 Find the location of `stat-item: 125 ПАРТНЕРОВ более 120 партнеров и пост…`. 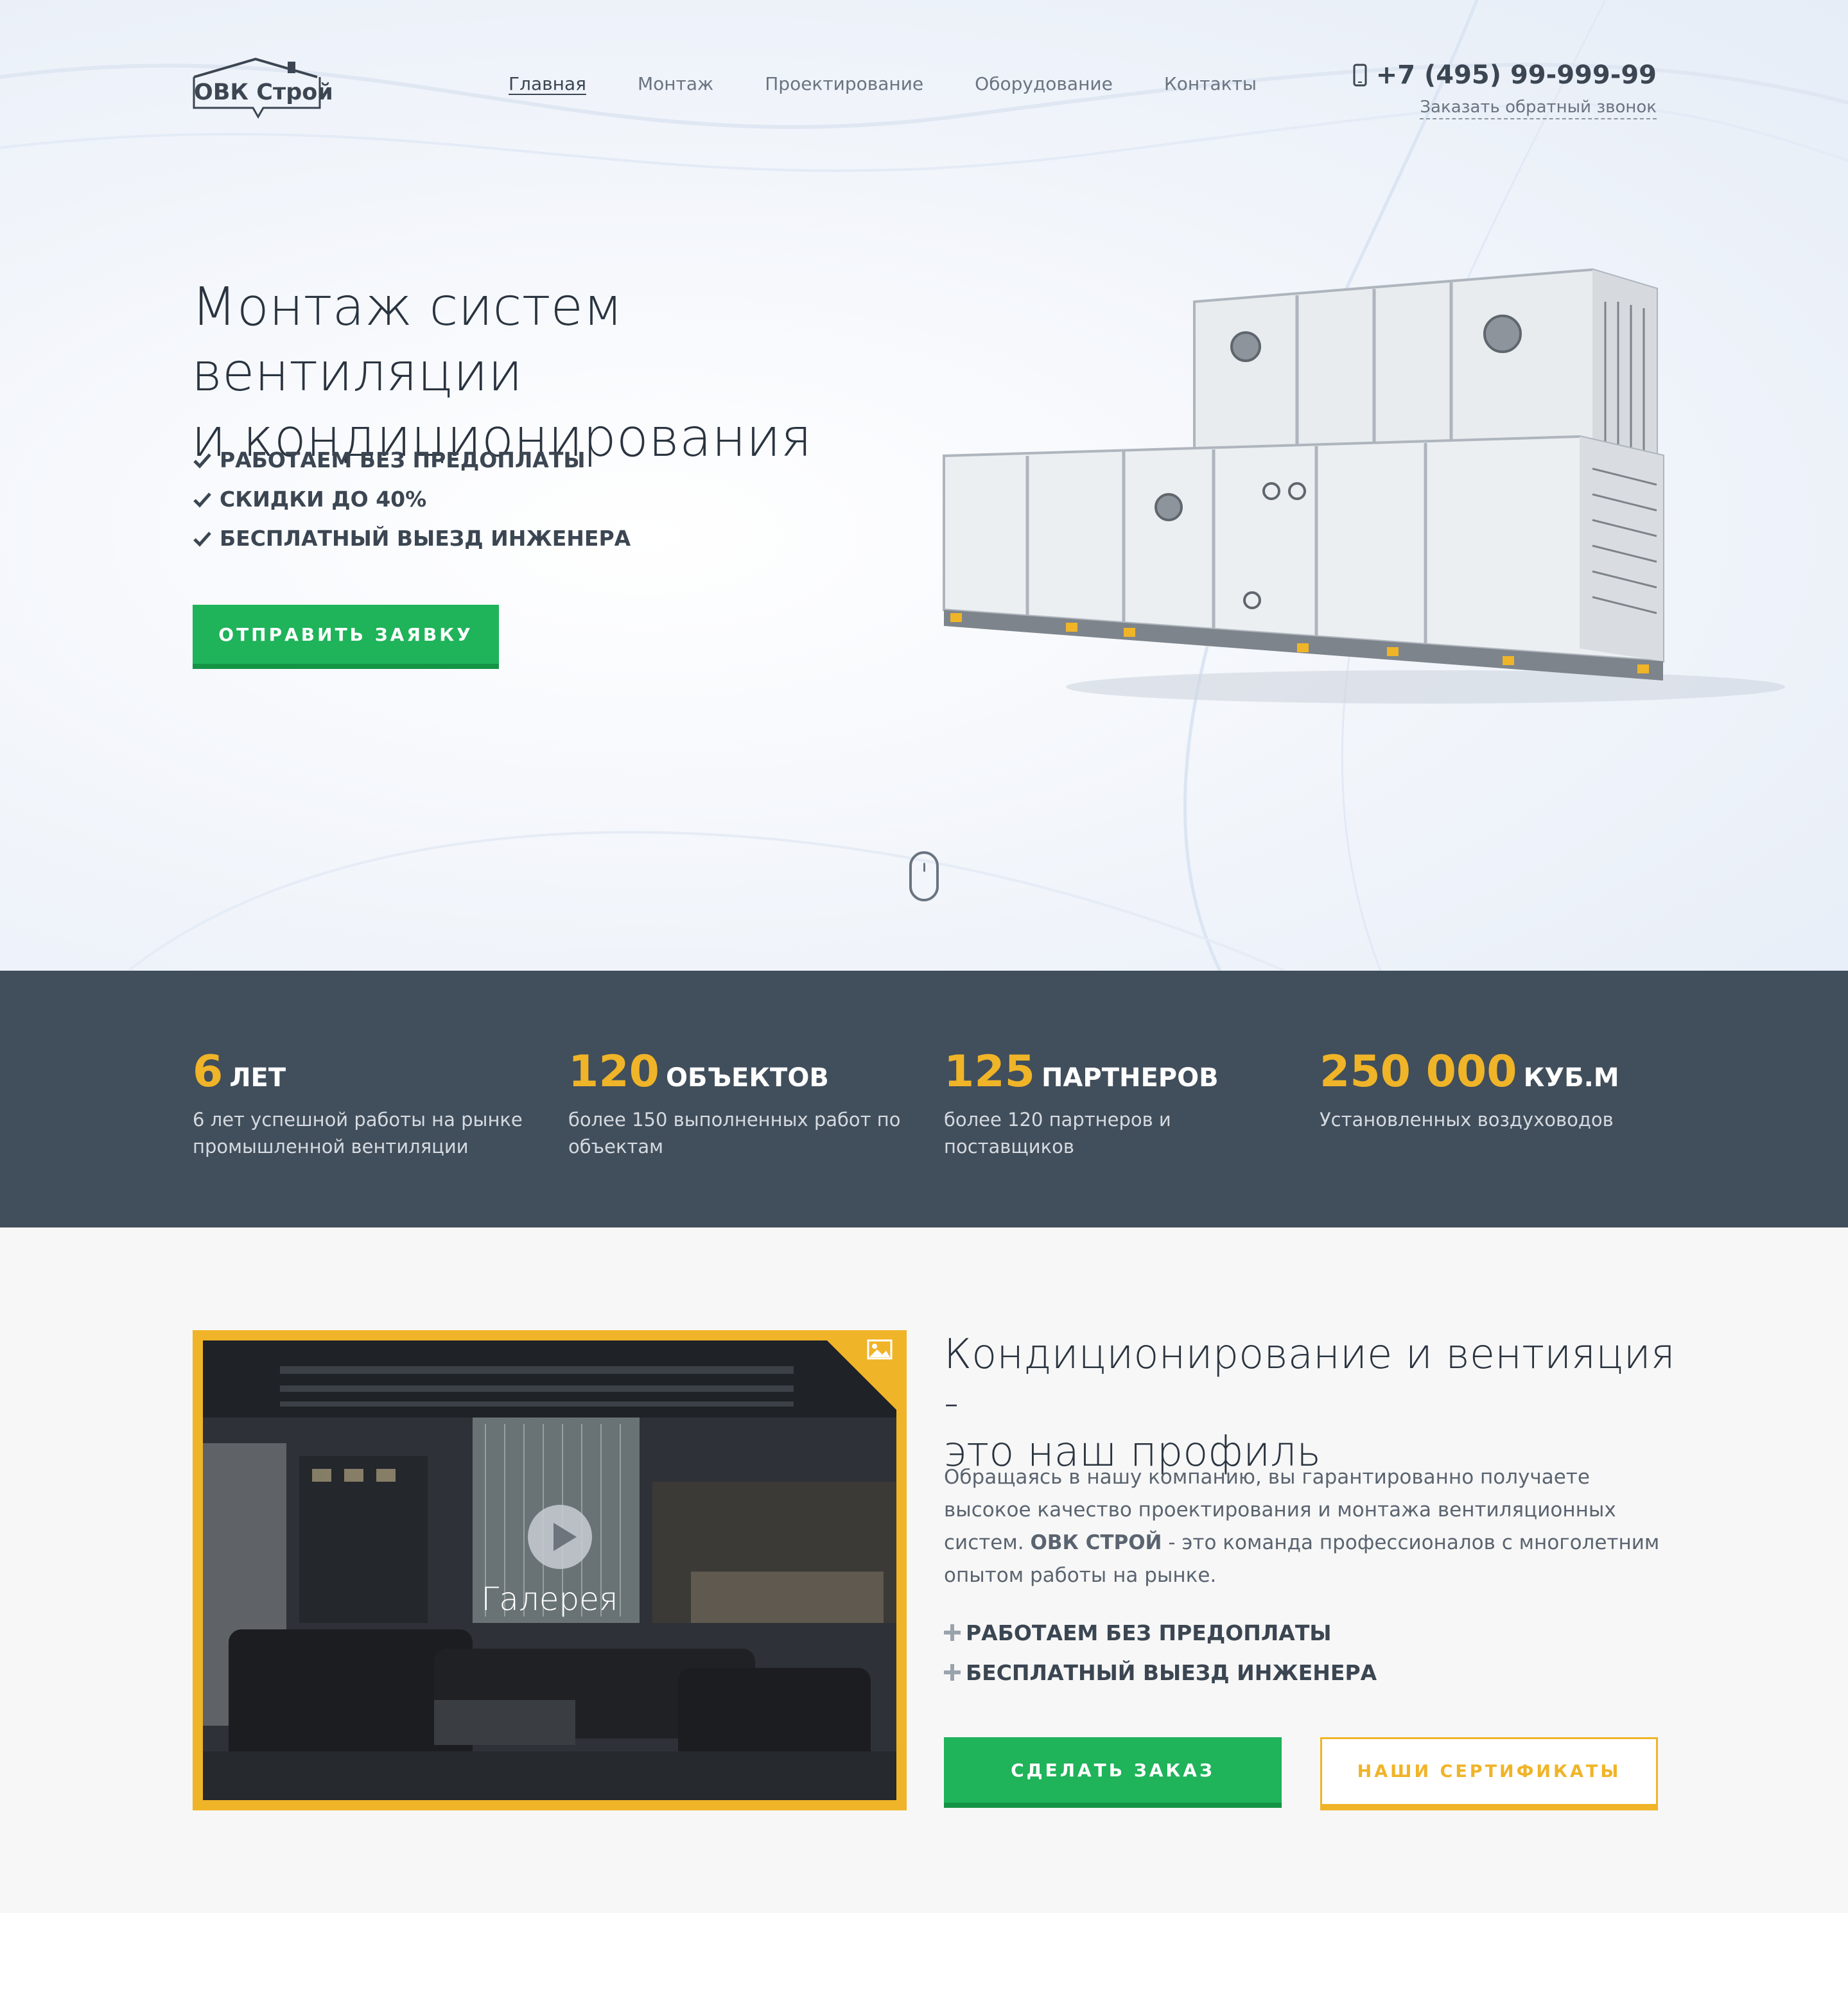

stat-item: 125 ПАРТНЕРОВ более 120 партнеров и пост… is located at coordinates (1123, 1103).